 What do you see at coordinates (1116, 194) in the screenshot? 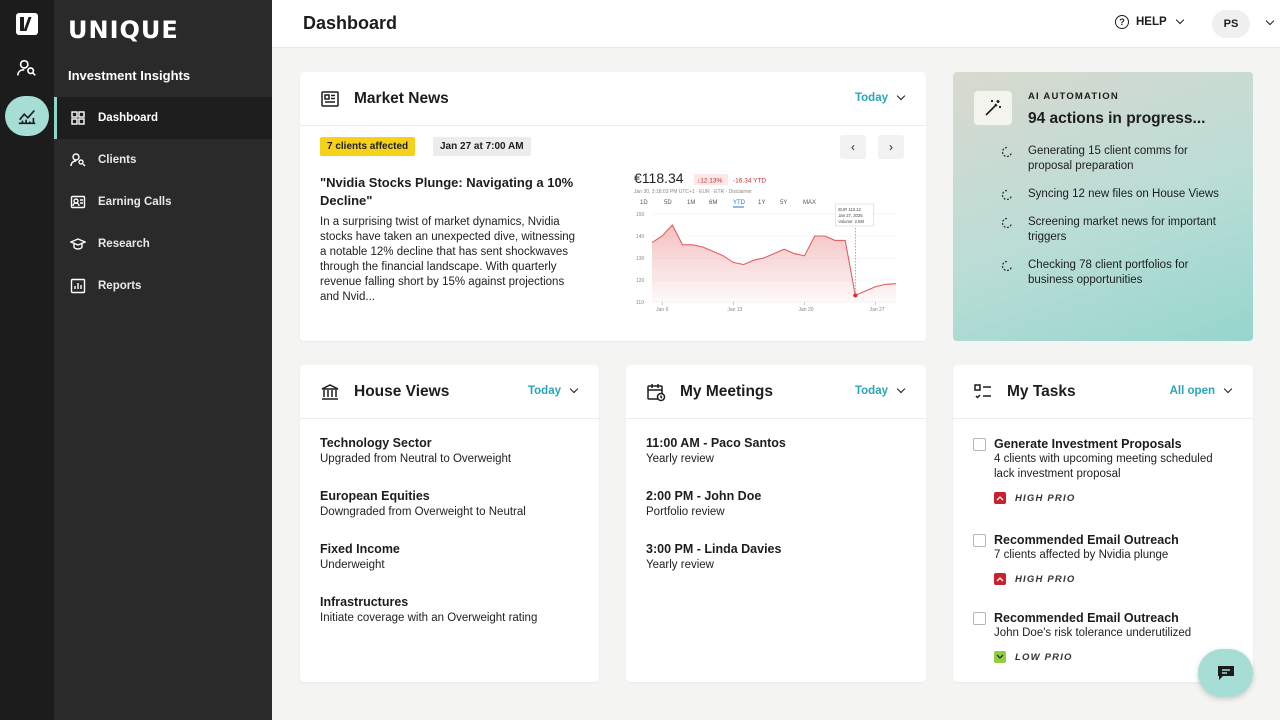
I see `ai-action-item: Syncing 12 new files on House Views` at bounding box center [1116, 194].